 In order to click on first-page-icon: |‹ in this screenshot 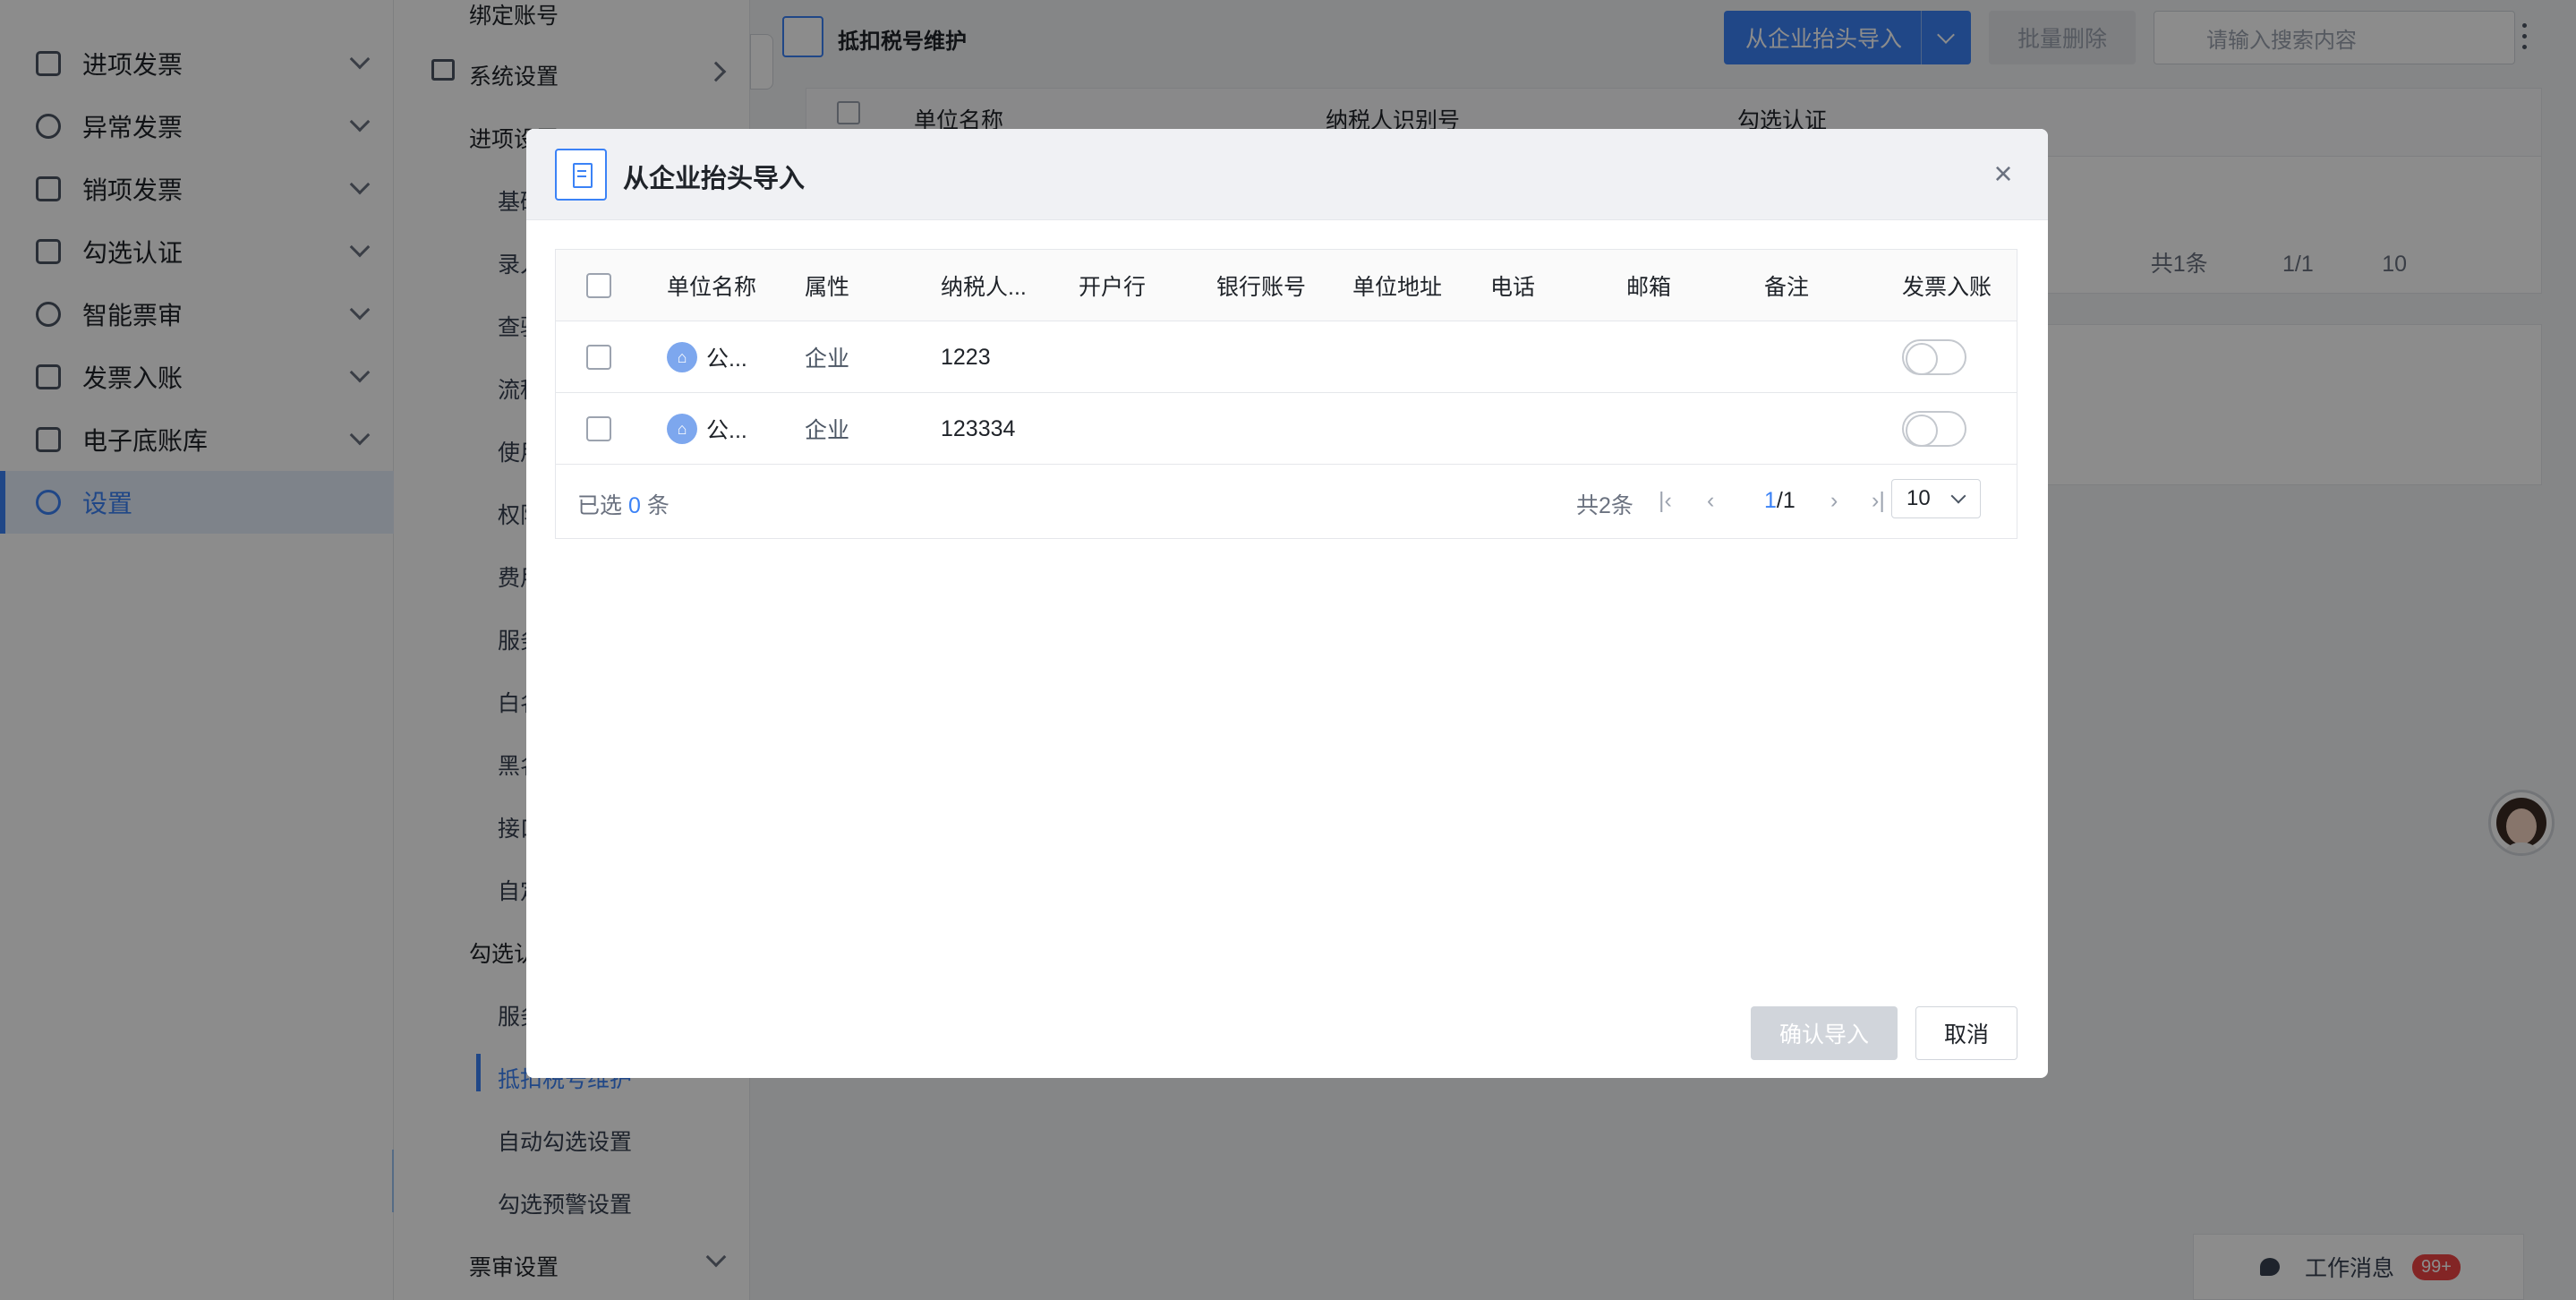, I will do `click(1665, 501)`.